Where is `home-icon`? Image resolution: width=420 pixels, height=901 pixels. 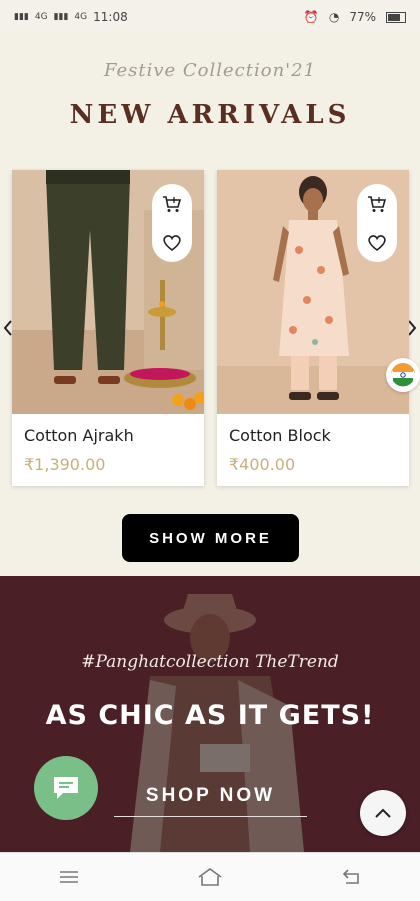 home-icon is located at coordinates (210, 877).